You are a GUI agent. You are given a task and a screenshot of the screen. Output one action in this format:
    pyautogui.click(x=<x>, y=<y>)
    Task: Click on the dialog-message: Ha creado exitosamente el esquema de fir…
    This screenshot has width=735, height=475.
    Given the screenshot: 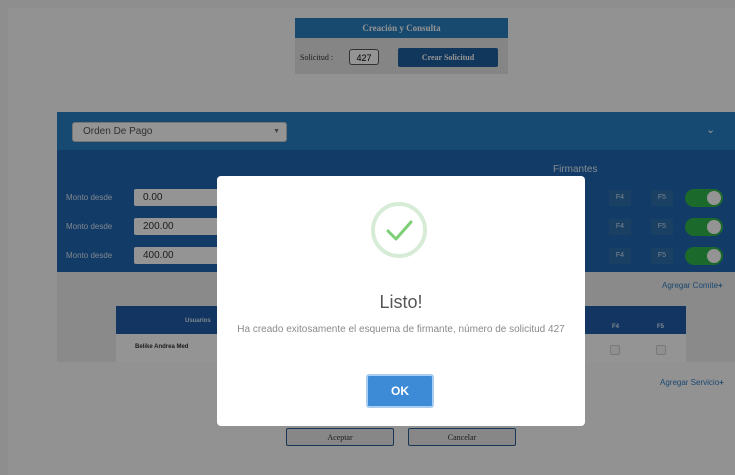 What is the action you would take?
    pyautogui.click(x=401, y=329)
    